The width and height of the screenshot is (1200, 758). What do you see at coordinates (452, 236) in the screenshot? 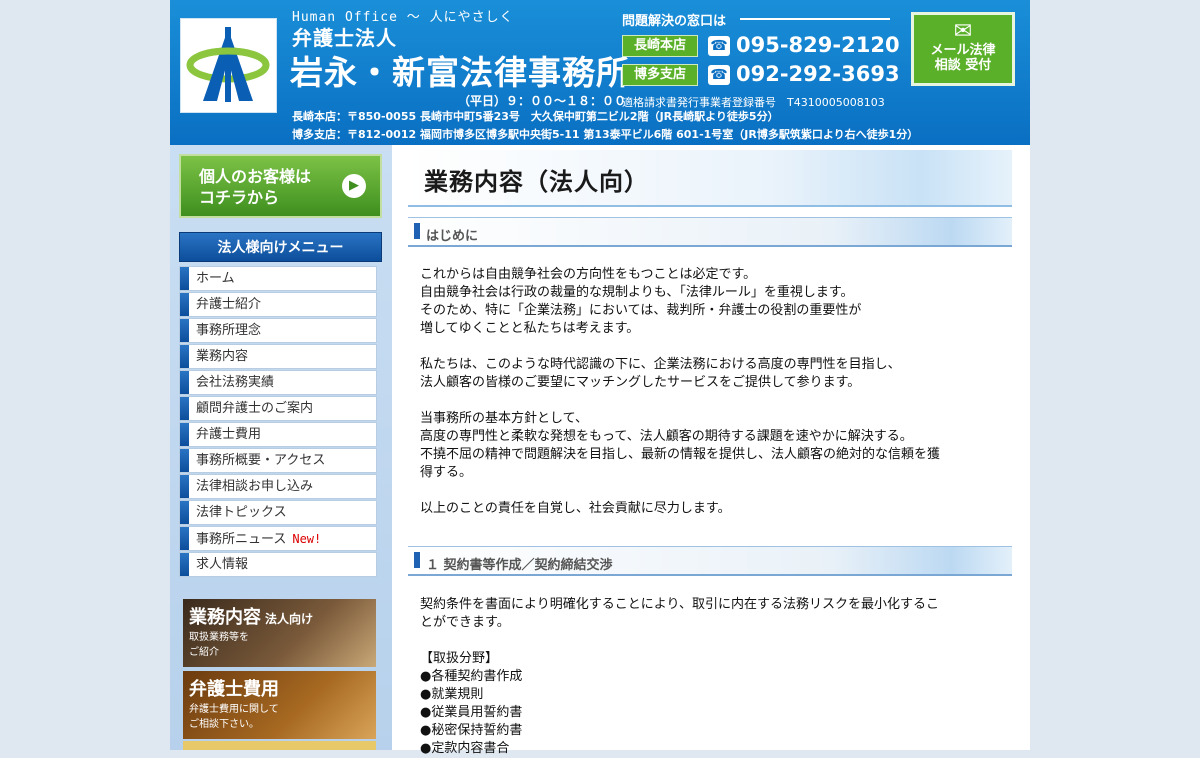
I see `section-title: はじめに` at bounding box center [452, 236].